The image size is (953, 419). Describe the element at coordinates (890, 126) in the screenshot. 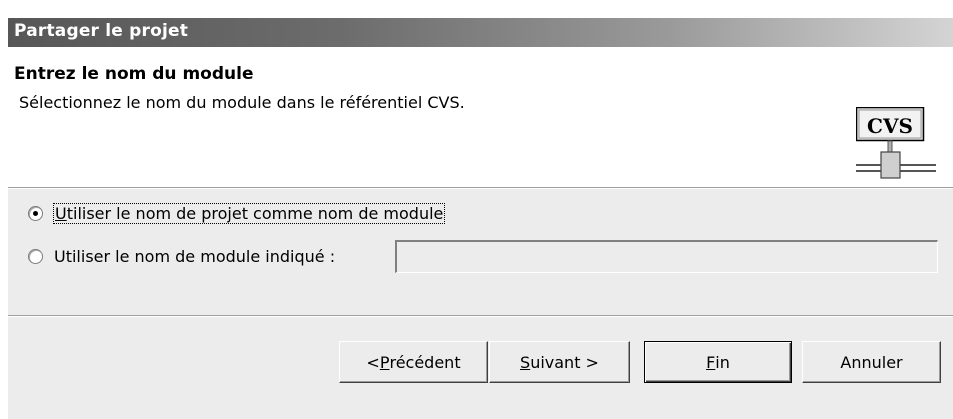

I see `cvs-icon-text: CVS` at that location.